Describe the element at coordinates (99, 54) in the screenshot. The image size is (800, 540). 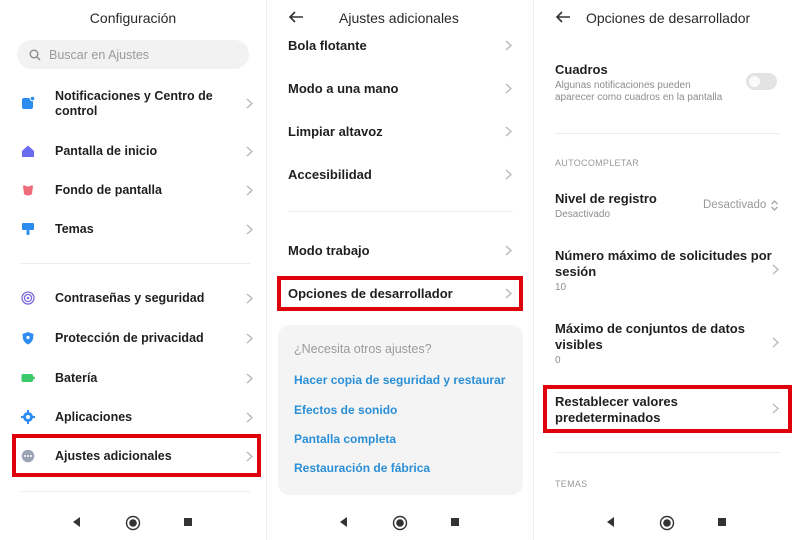
I see `search-placeholder: Buscar en Ajustes` at that location.